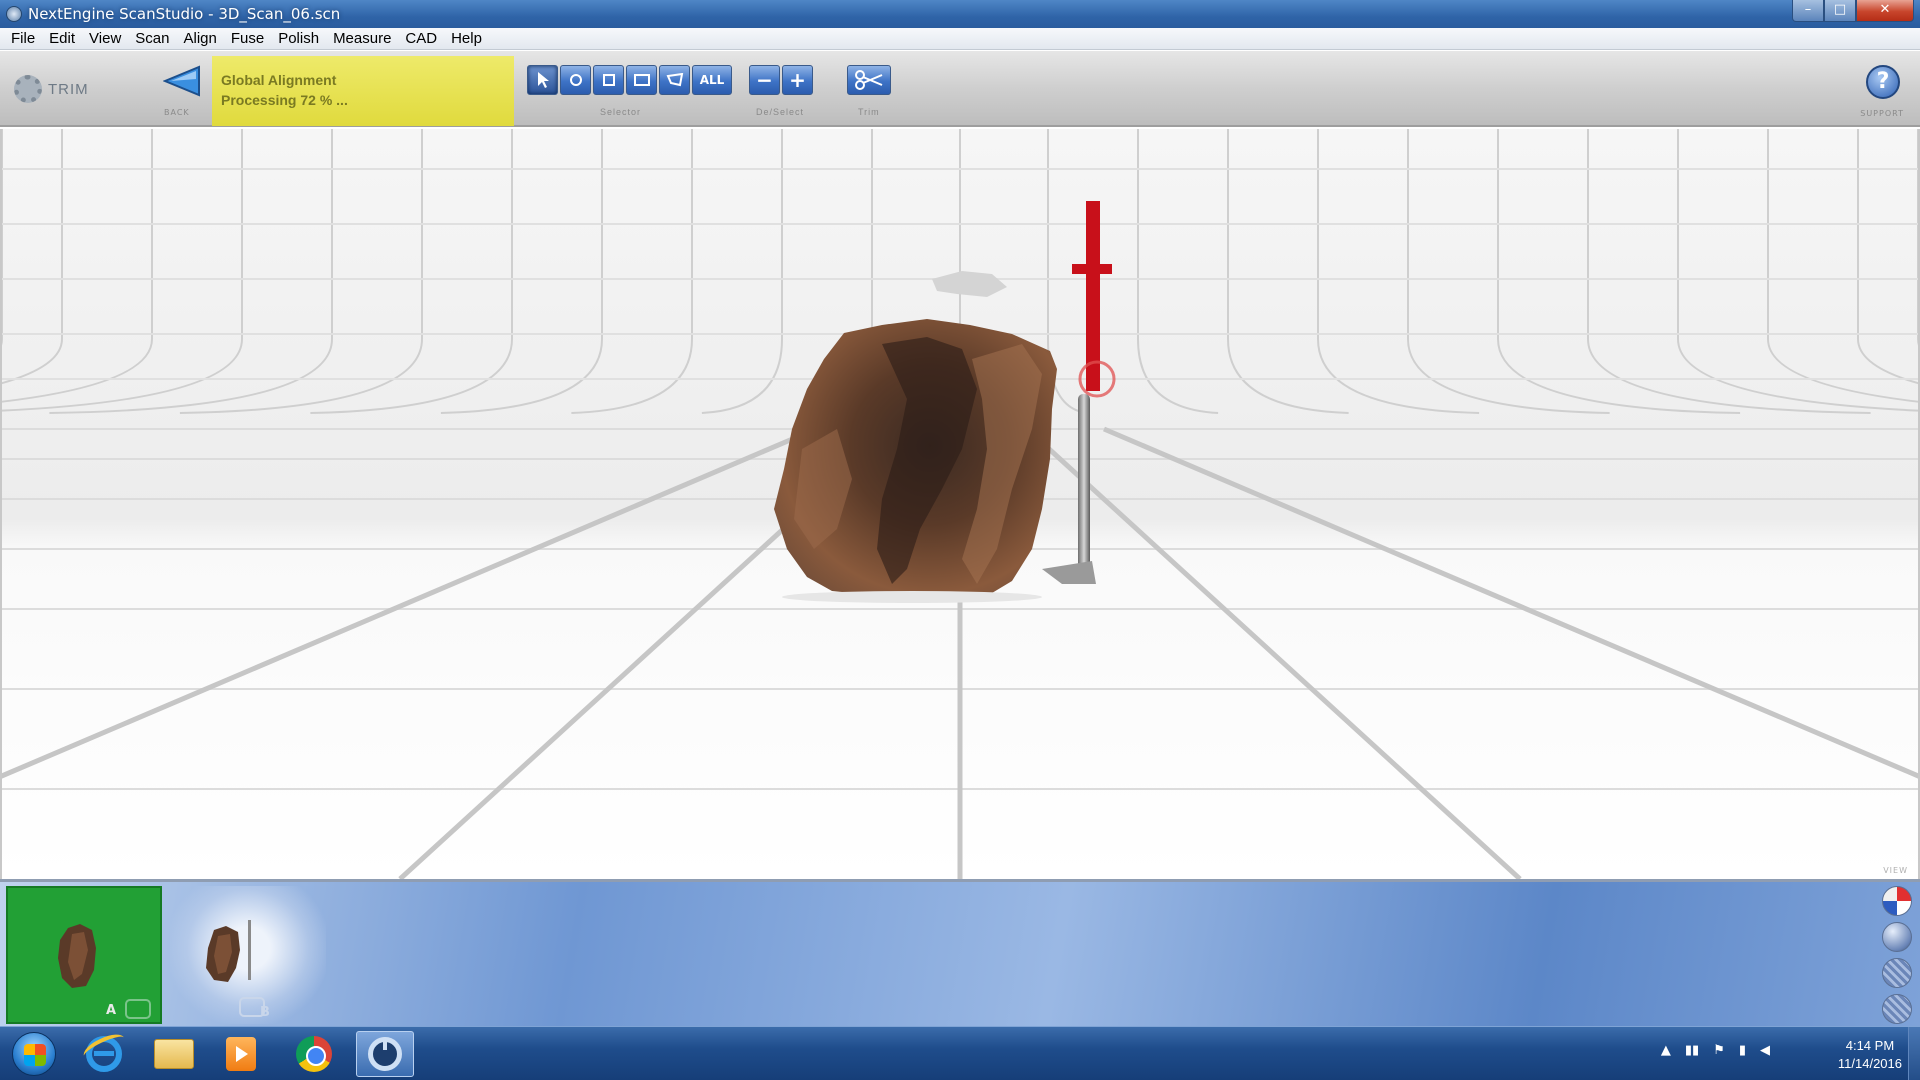 The width and height of the screenshot is (1920, 1080). I want to click on clock-date: 11/14/2016, so click(1869, 1063).